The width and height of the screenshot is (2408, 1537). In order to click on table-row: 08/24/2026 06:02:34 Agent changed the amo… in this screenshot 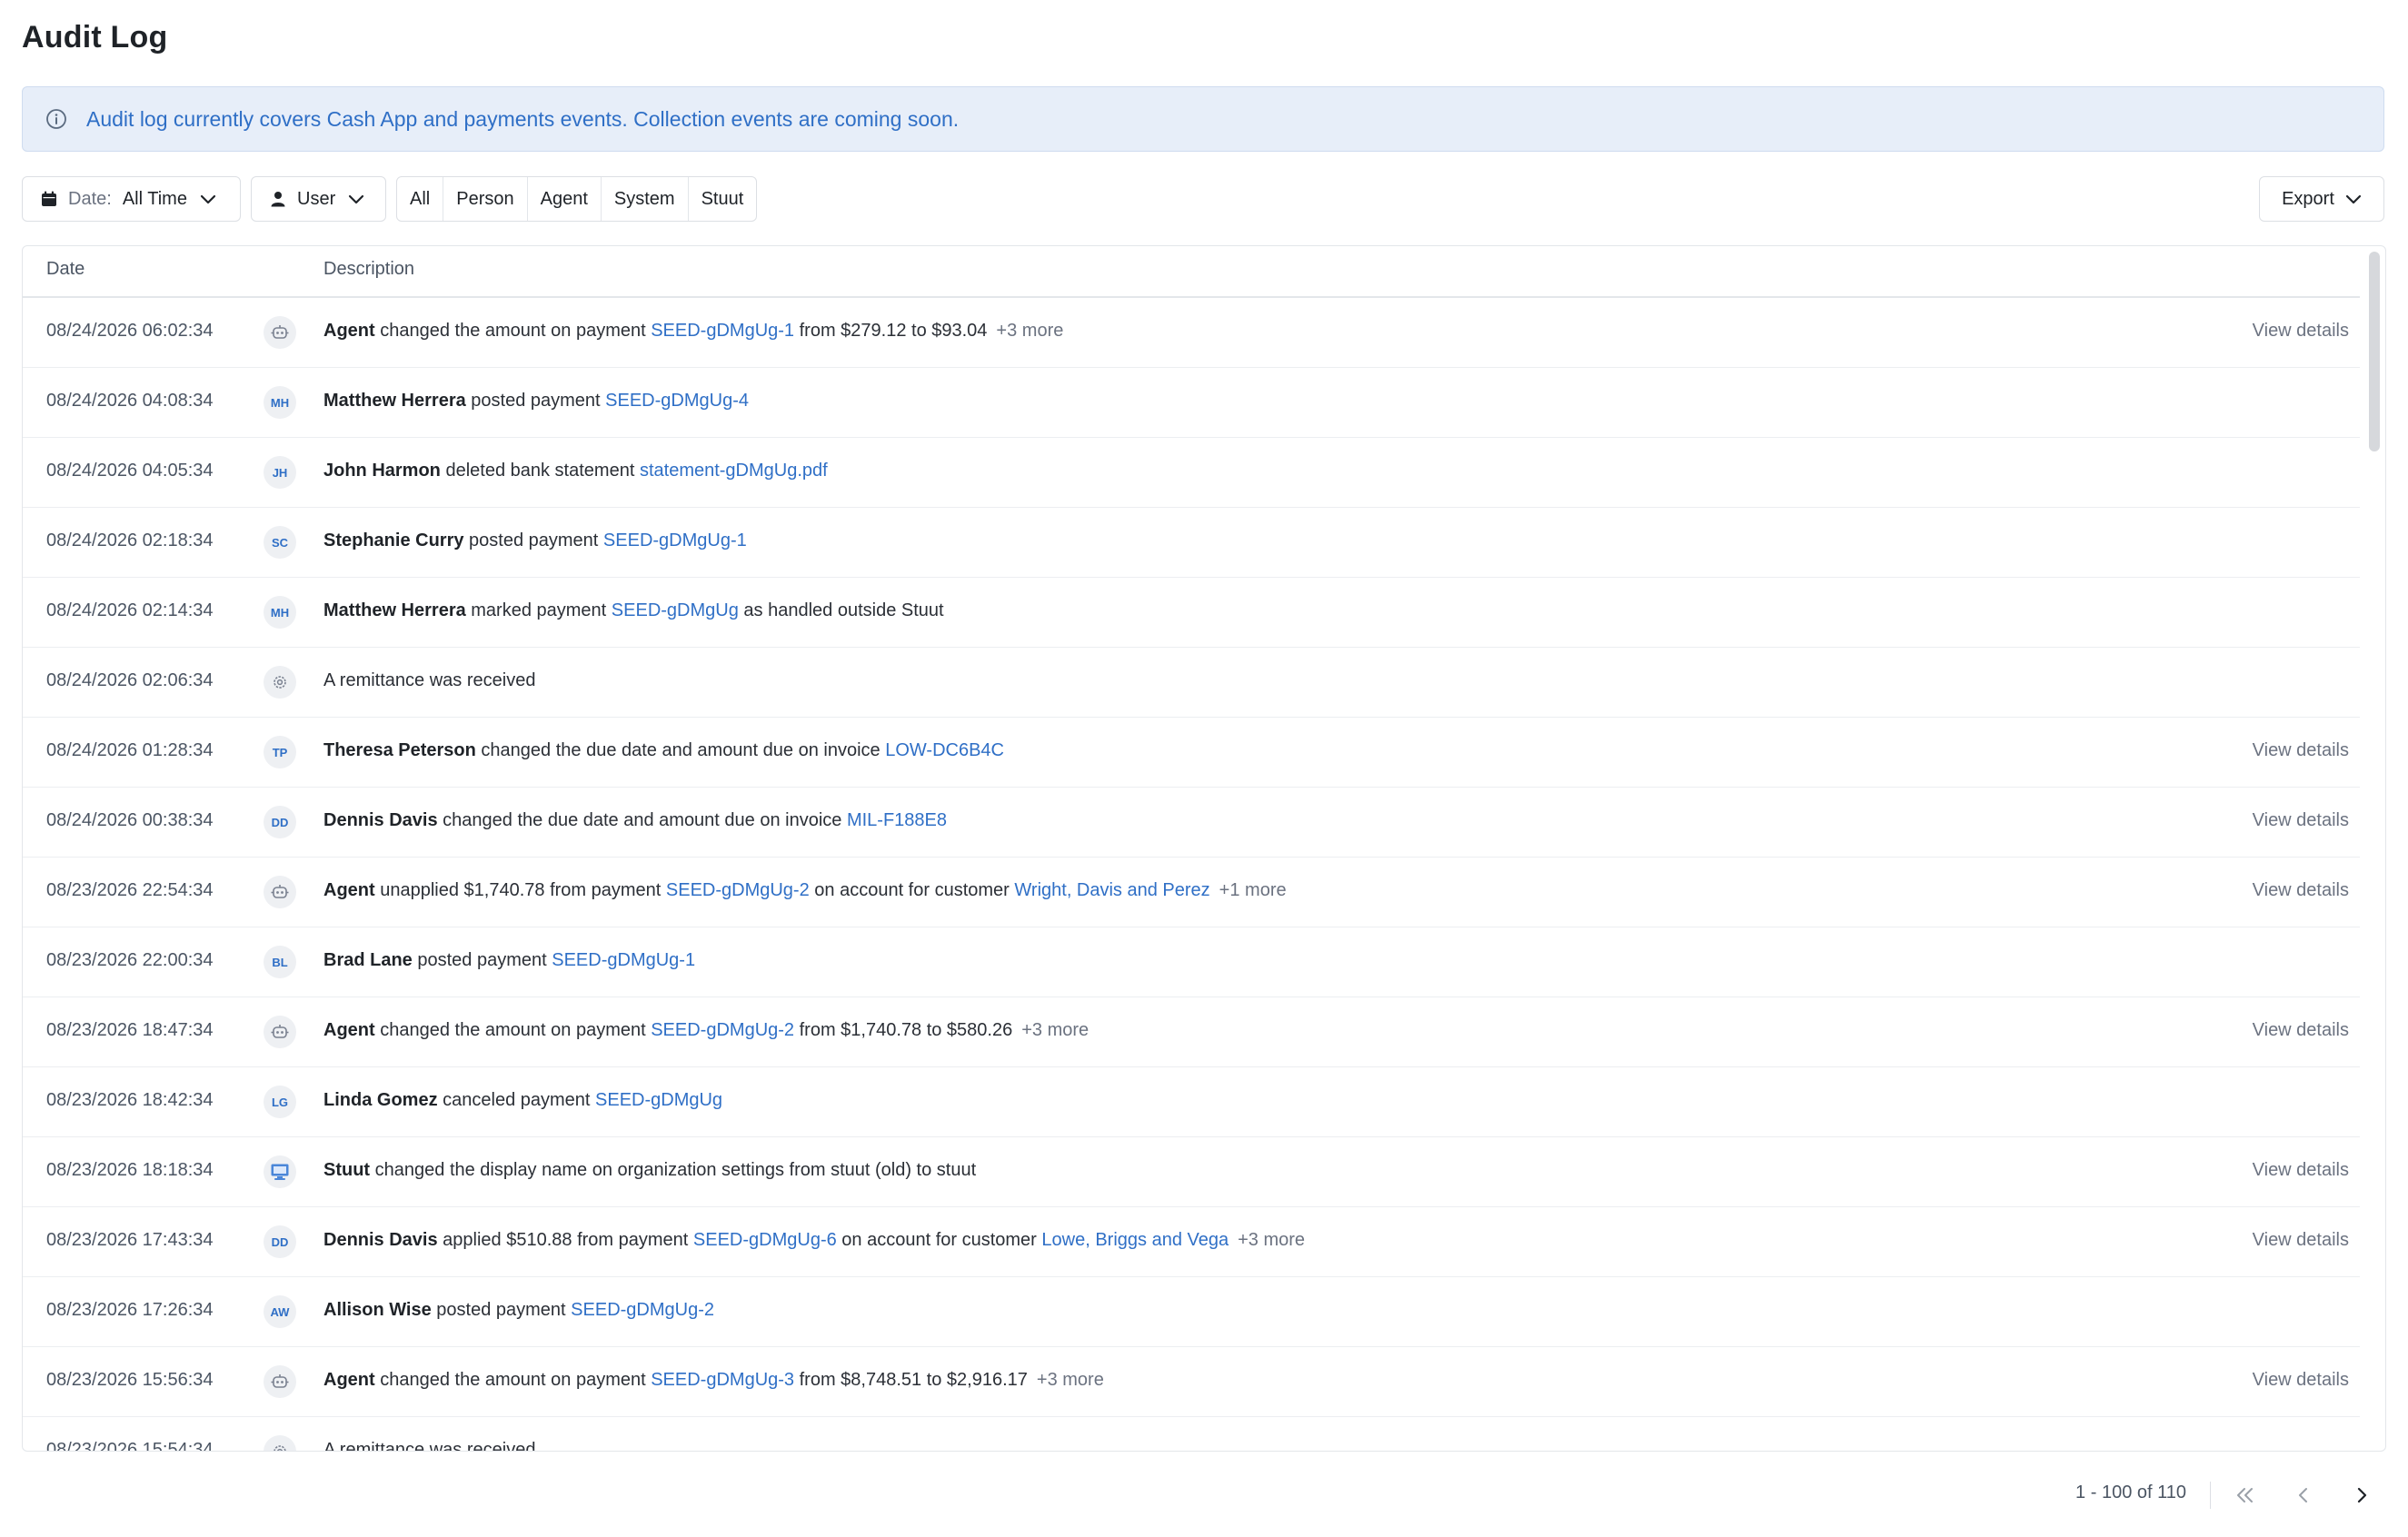, I will do `click(1191, 333)`.